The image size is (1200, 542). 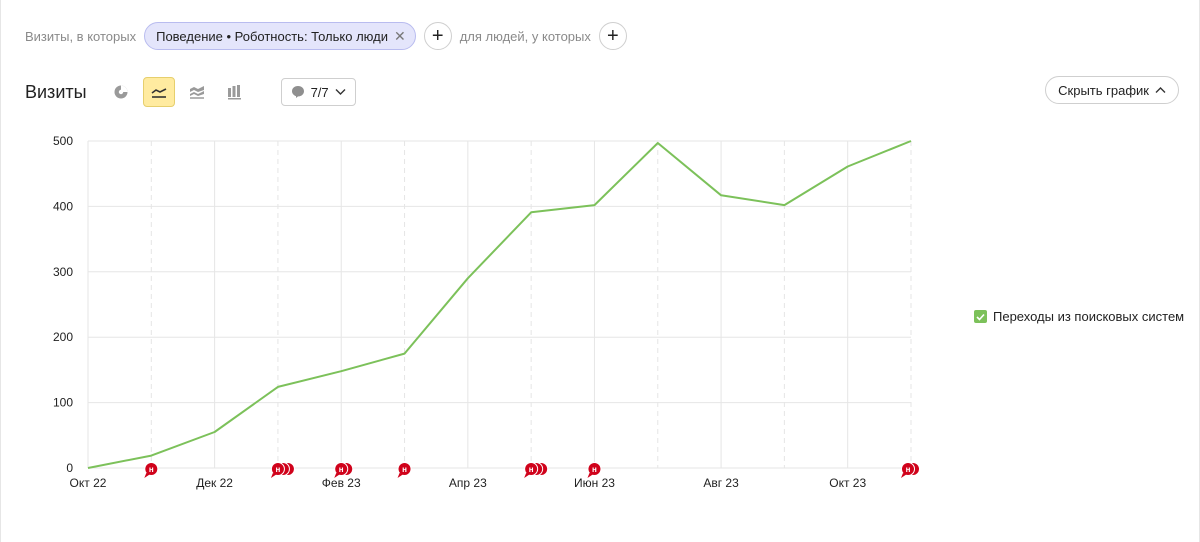 What do you see at coordinates (88, 483) in the screenshot?
I see `x-tick-label: Окт 22` at bounding box center [88, 483].